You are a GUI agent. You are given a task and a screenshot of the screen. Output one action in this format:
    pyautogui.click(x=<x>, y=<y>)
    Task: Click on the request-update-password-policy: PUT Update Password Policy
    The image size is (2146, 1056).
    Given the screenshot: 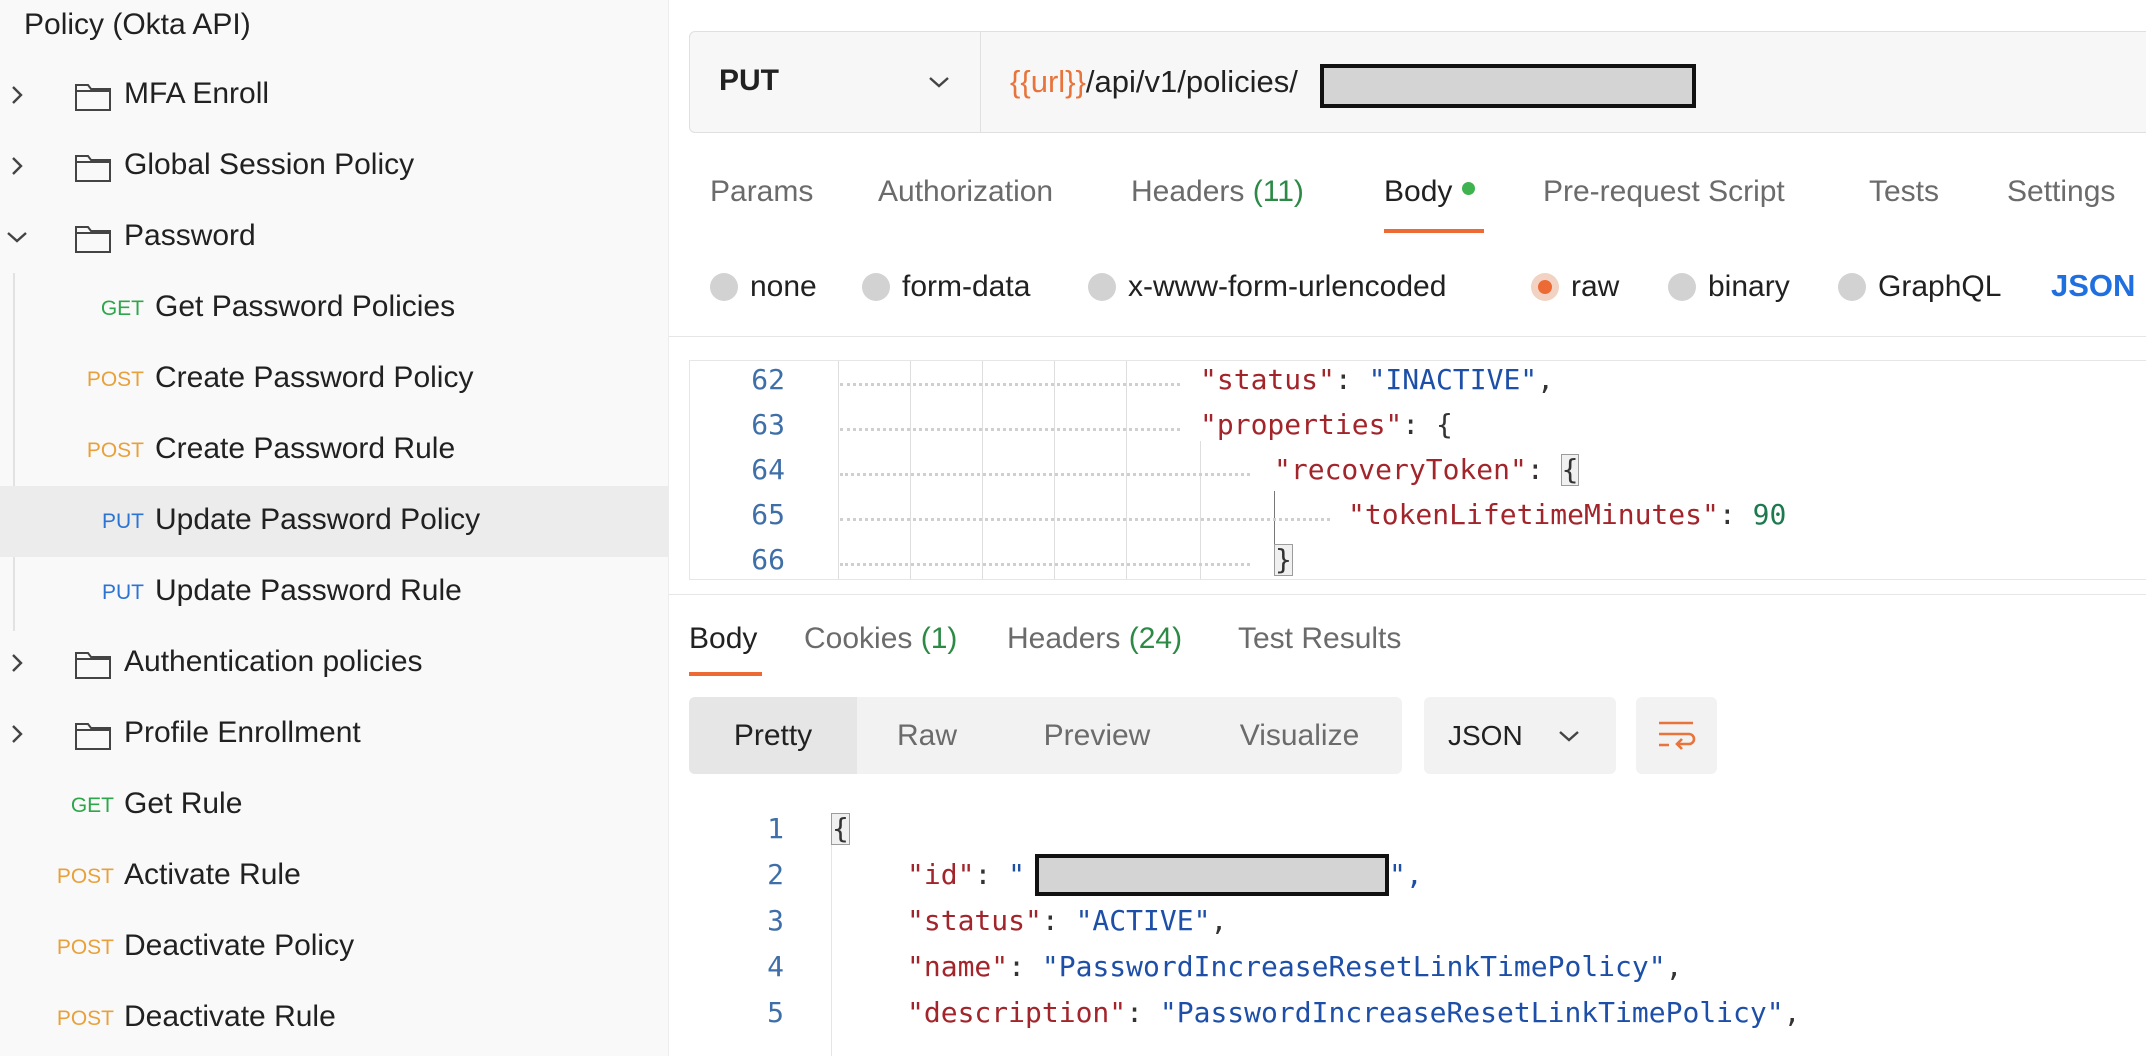 What is the action you would take?
    pyautogui.click(x=334, y=521)
    